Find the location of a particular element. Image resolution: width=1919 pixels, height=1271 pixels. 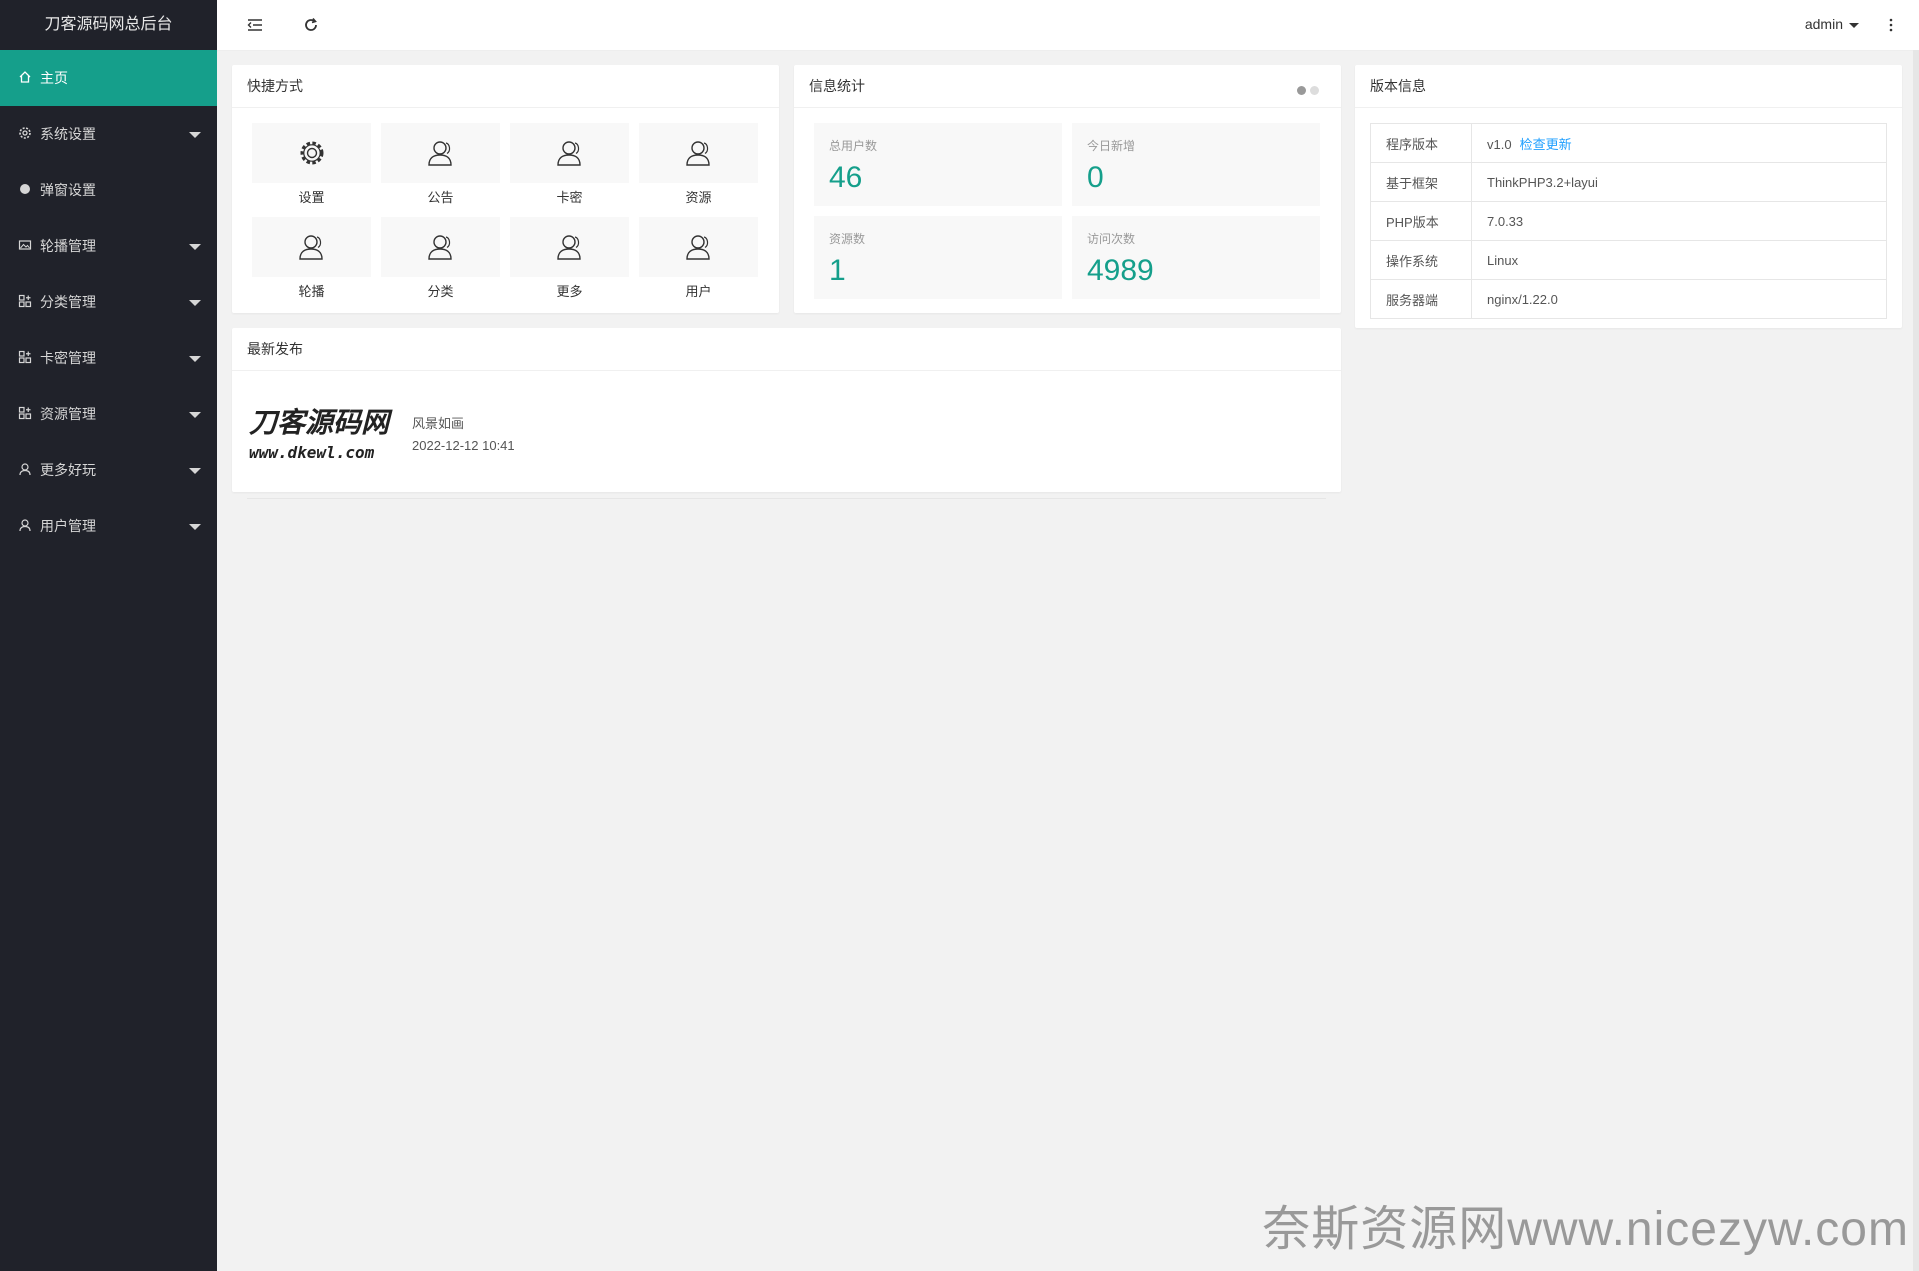

quick-category: 分类 is located at coordinates (440, 259).